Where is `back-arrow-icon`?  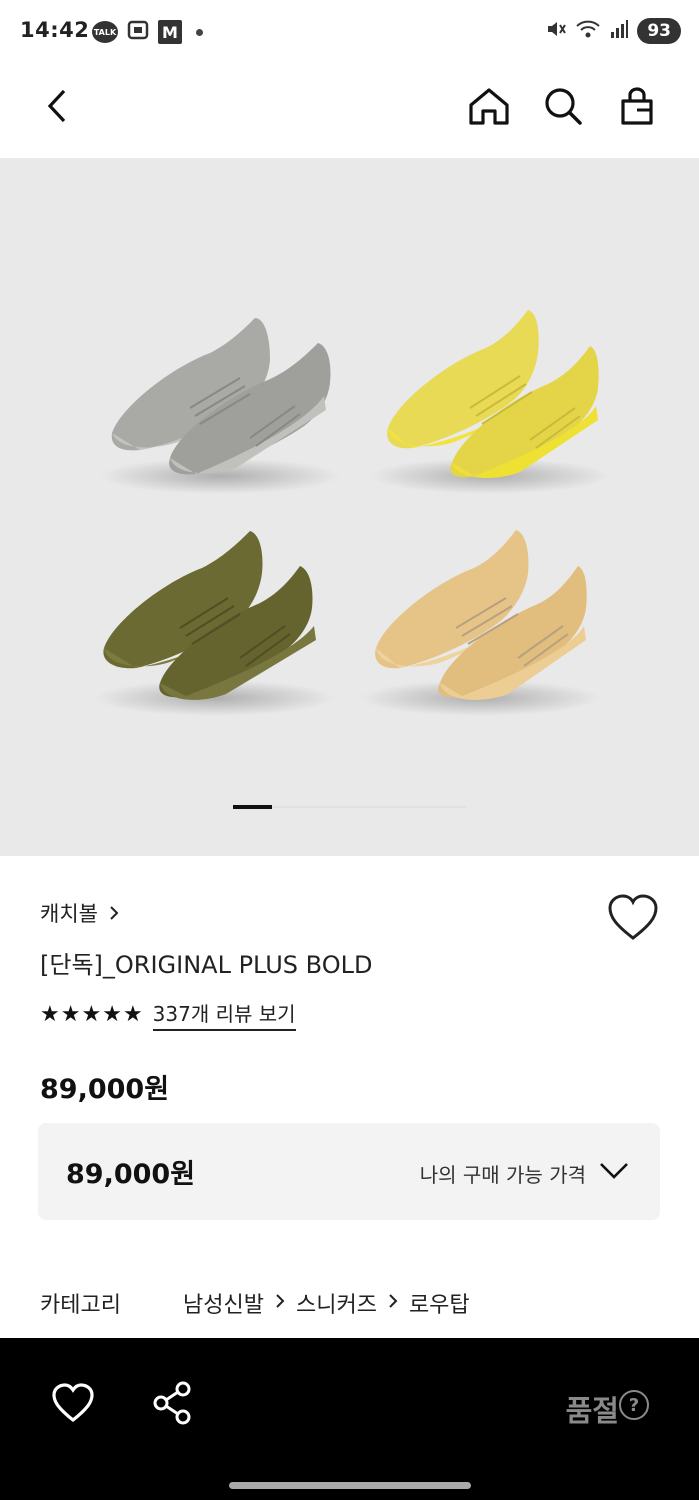 back-arrow-icon is located at coordinates (56, 106).